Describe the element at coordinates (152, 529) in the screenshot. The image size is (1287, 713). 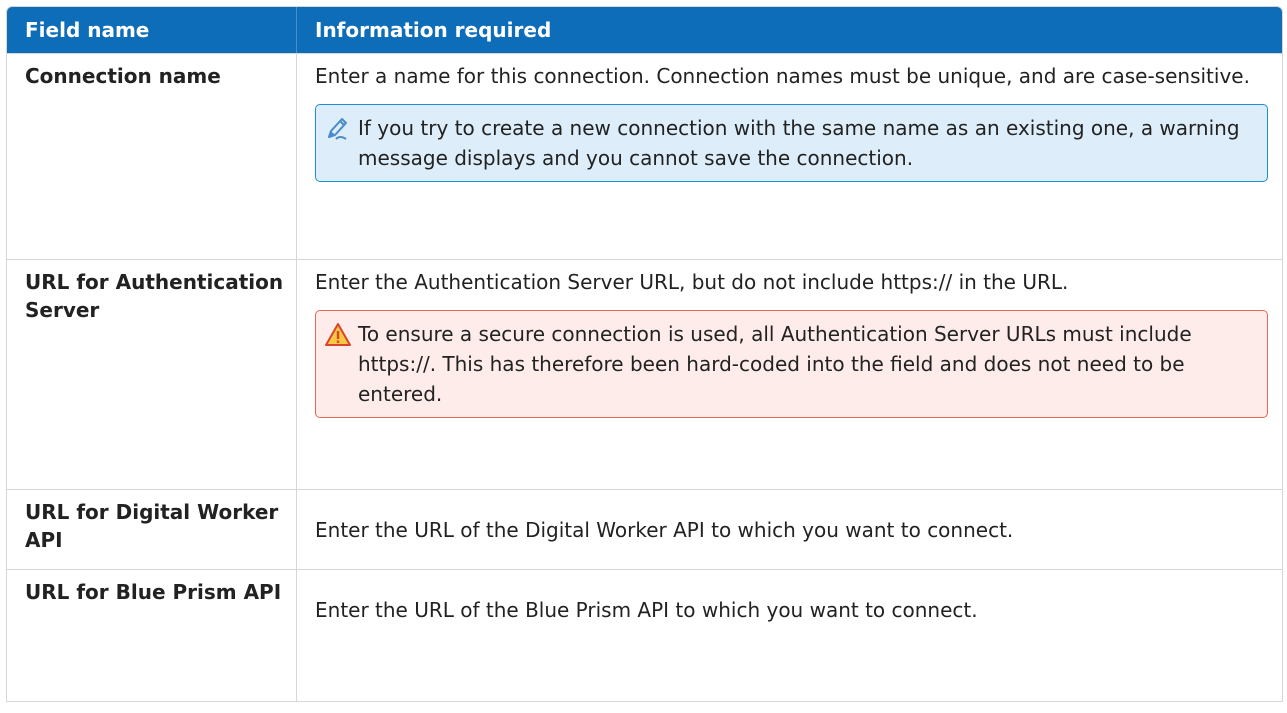
I see `field-name-cell: URL for Digital Worker API` at that location.